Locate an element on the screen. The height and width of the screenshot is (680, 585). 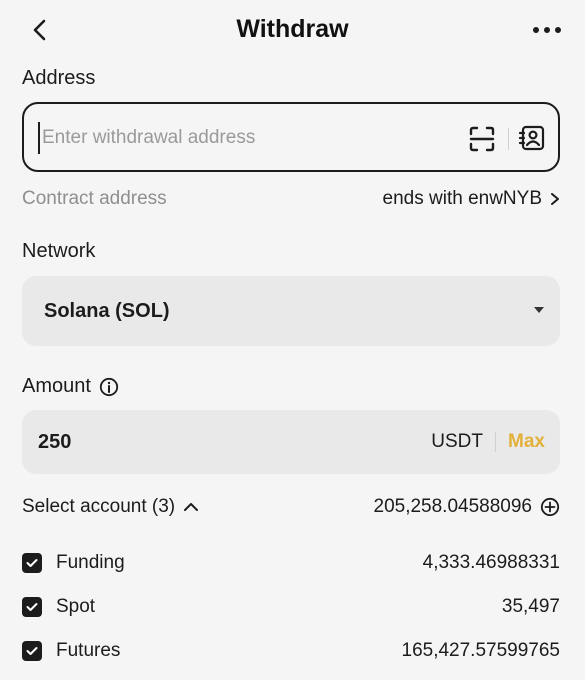
account-name: Funding is located at coordinates (90, 562).